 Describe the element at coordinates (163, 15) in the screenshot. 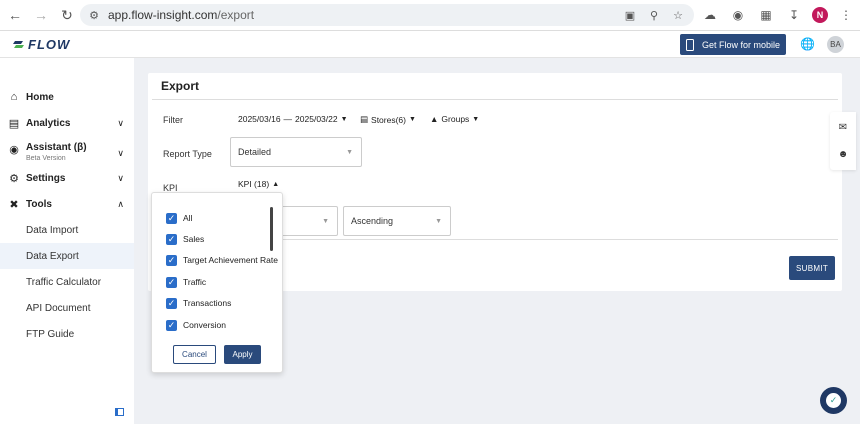

I see `url-host: app.flow-insight.com` at that location.